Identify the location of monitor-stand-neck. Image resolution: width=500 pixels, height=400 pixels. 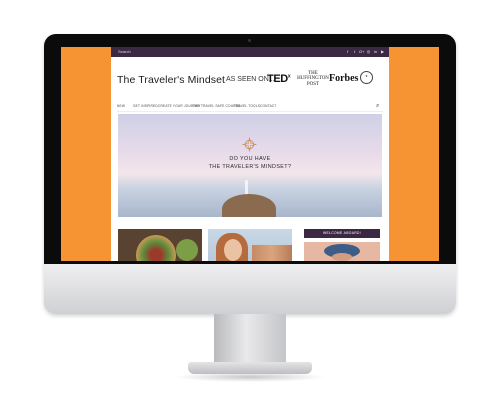
(250, 340).